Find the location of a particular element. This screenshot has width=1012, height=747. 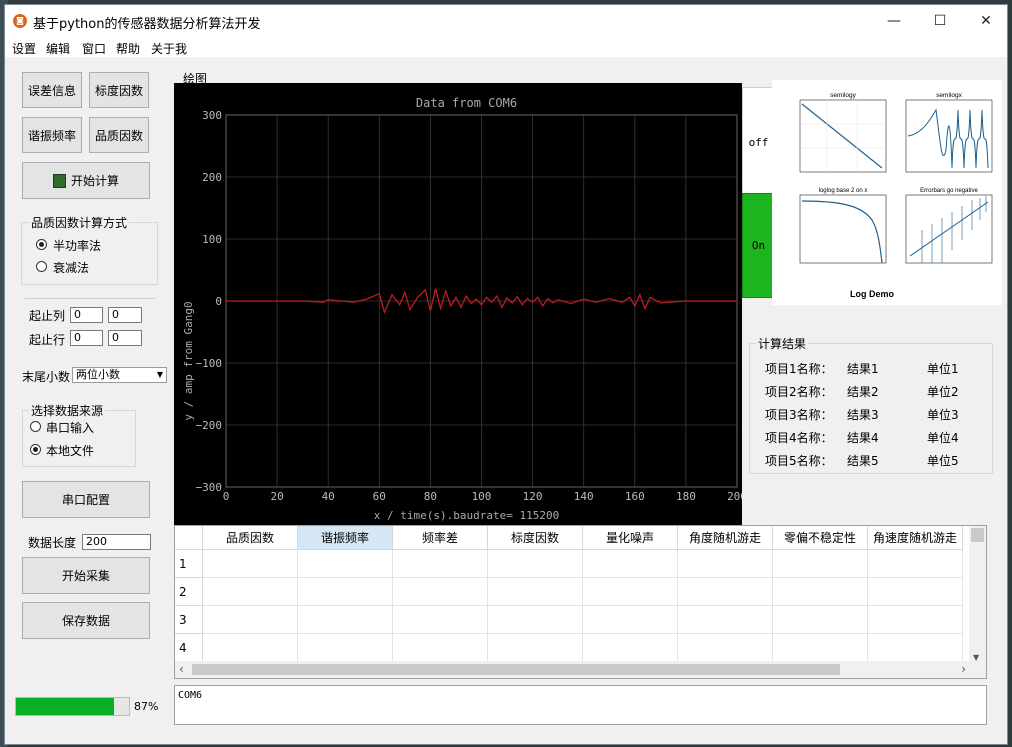

row-range-label: 起止行 is located at coordinates (47, 340).